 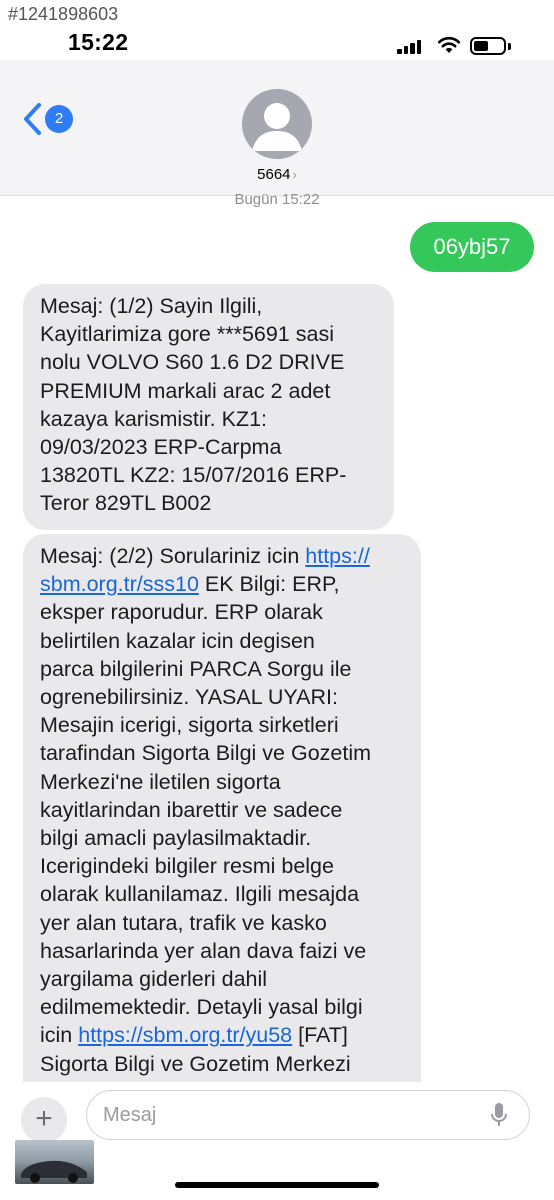 What do you see at coordinates (161, 447) in the screenshot?
I see `message-line: 09/03/2023 ERP-Carpma` at bounding box center [161, 447].